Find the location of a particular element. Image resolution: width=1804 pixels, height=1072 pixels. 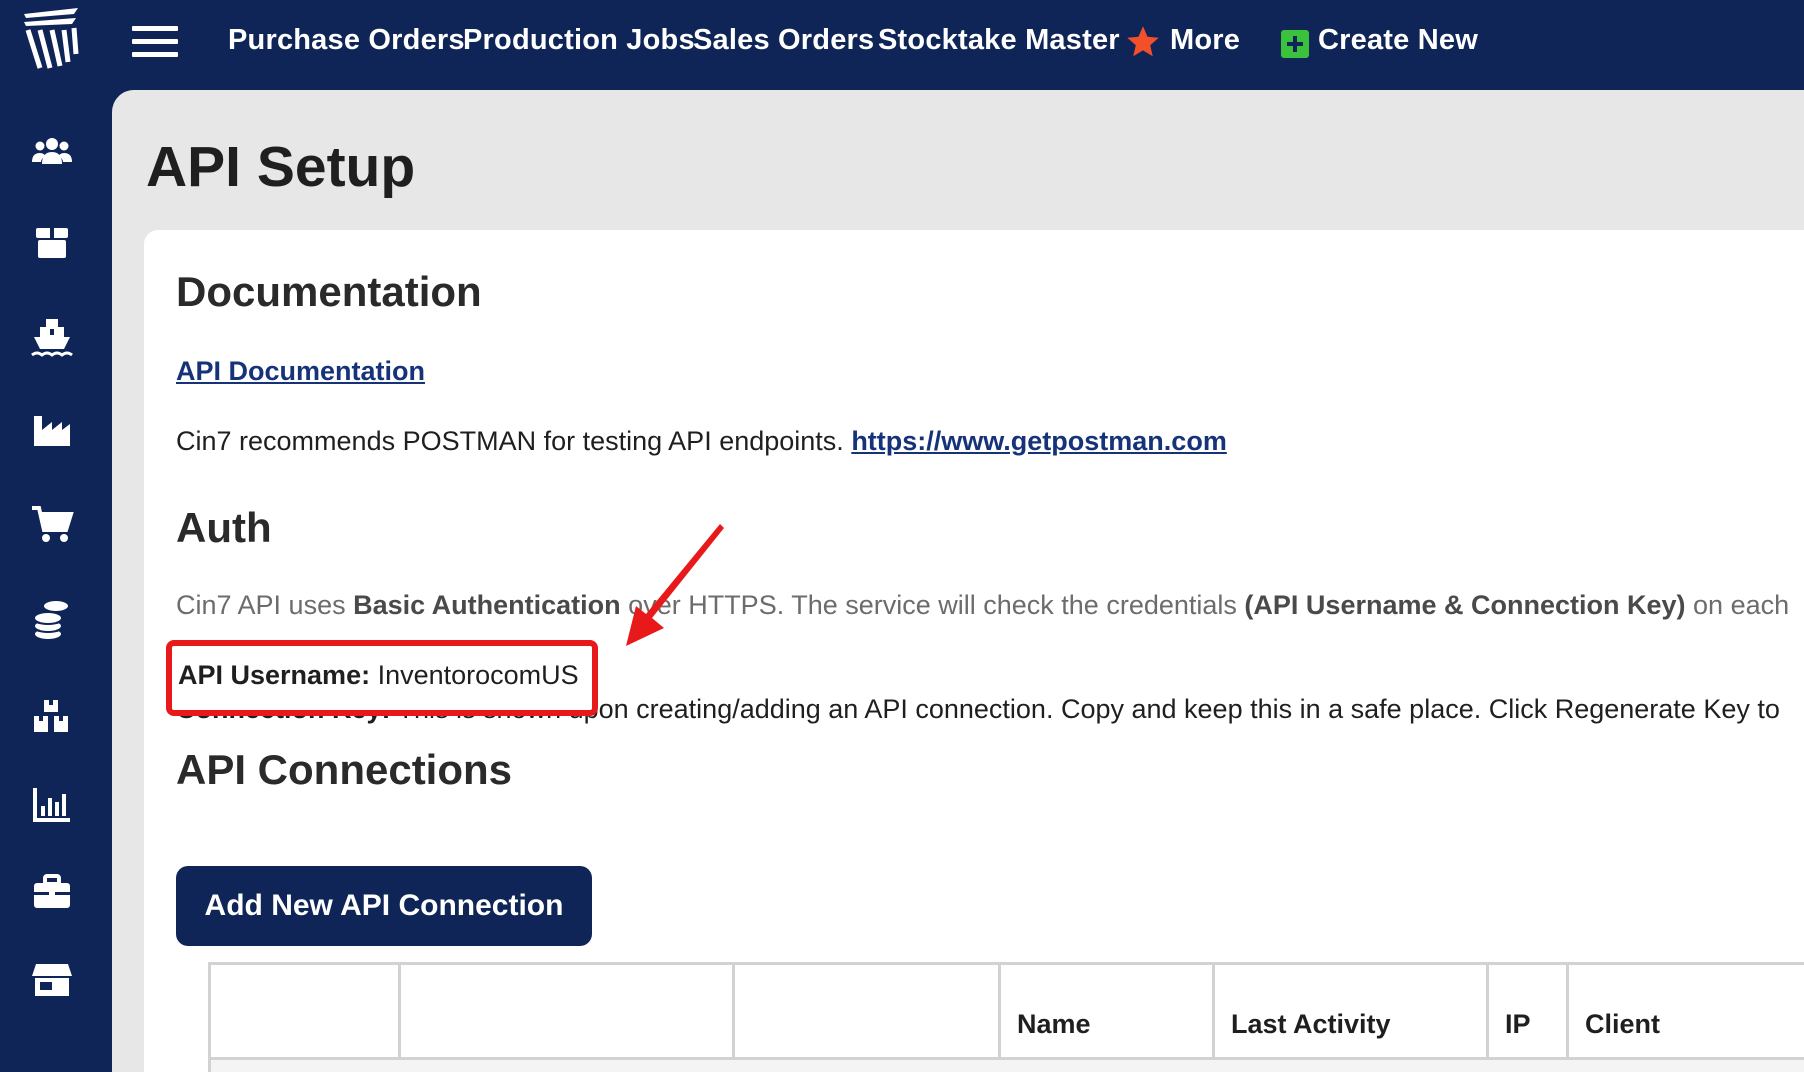

api-connections-table: Name Last Activity IP Client is located at coordinates (1006, 1017).